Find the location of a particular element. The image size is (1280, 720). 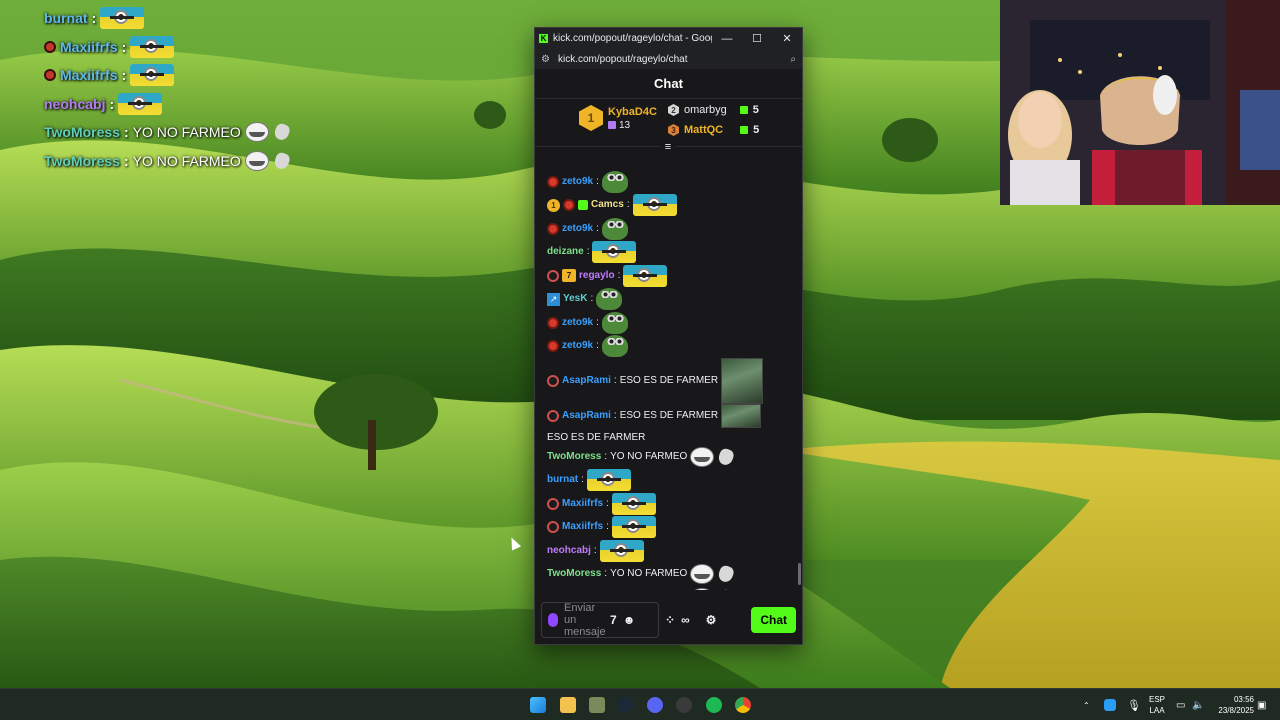

emoji-icon: ☻ is located at coordinates (629, 620).